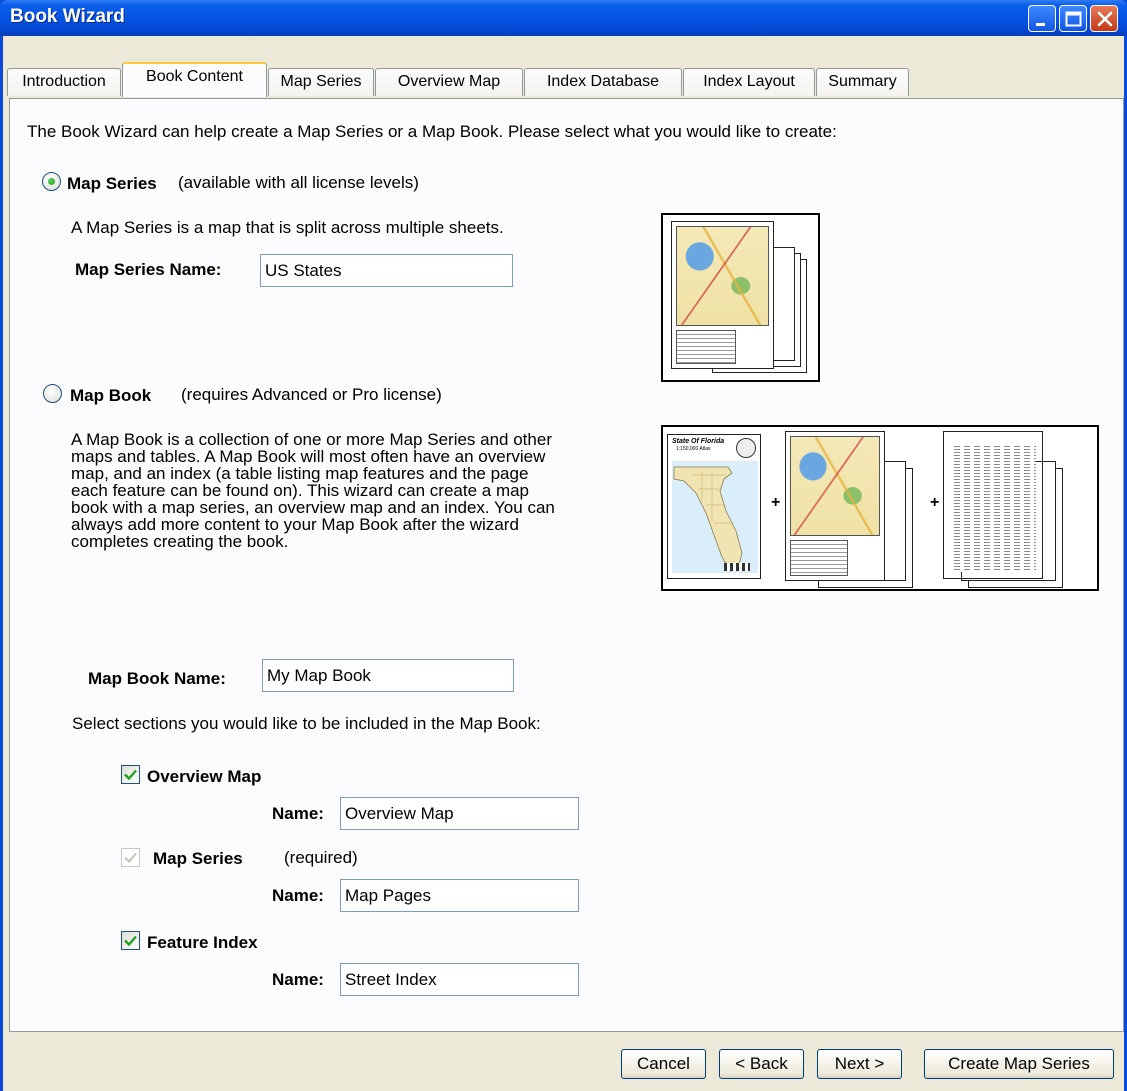 The width and height of the screenshot is (1127, 1091). I want to click on title-bar: Book Wizard, so click(563, 18).